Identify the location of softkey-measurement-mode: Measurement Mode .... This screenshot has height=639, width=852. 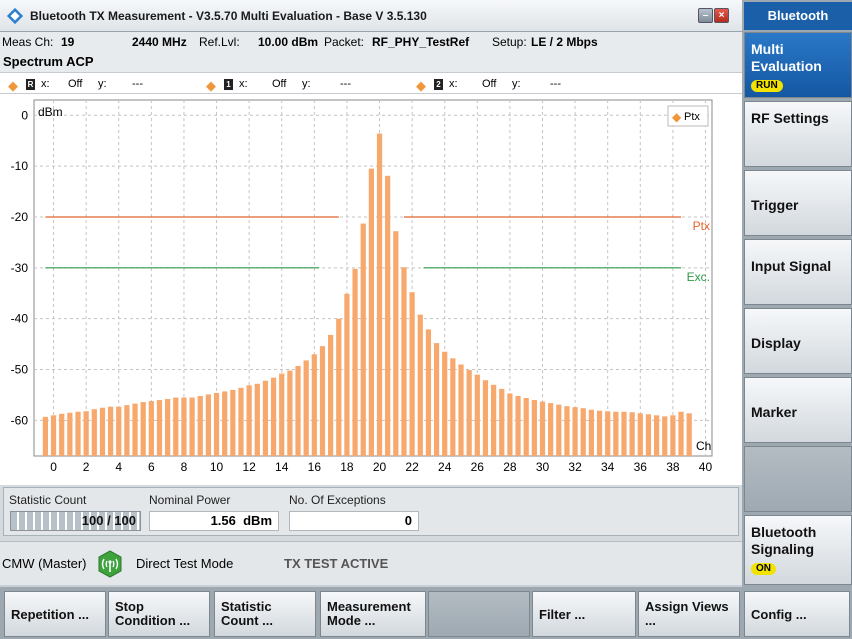
(373, 614).